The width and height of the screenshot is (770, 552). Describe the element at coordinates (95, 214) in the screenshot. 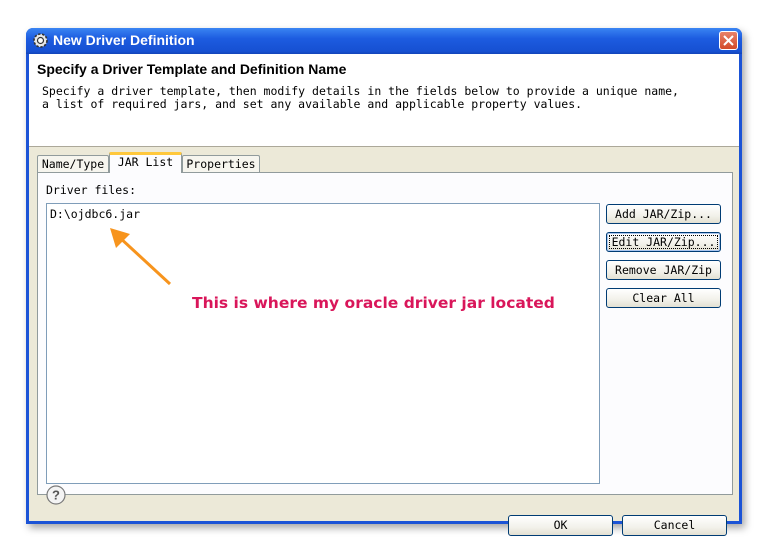

I see `list-item: D:\ojdbc6.jar` at that location.